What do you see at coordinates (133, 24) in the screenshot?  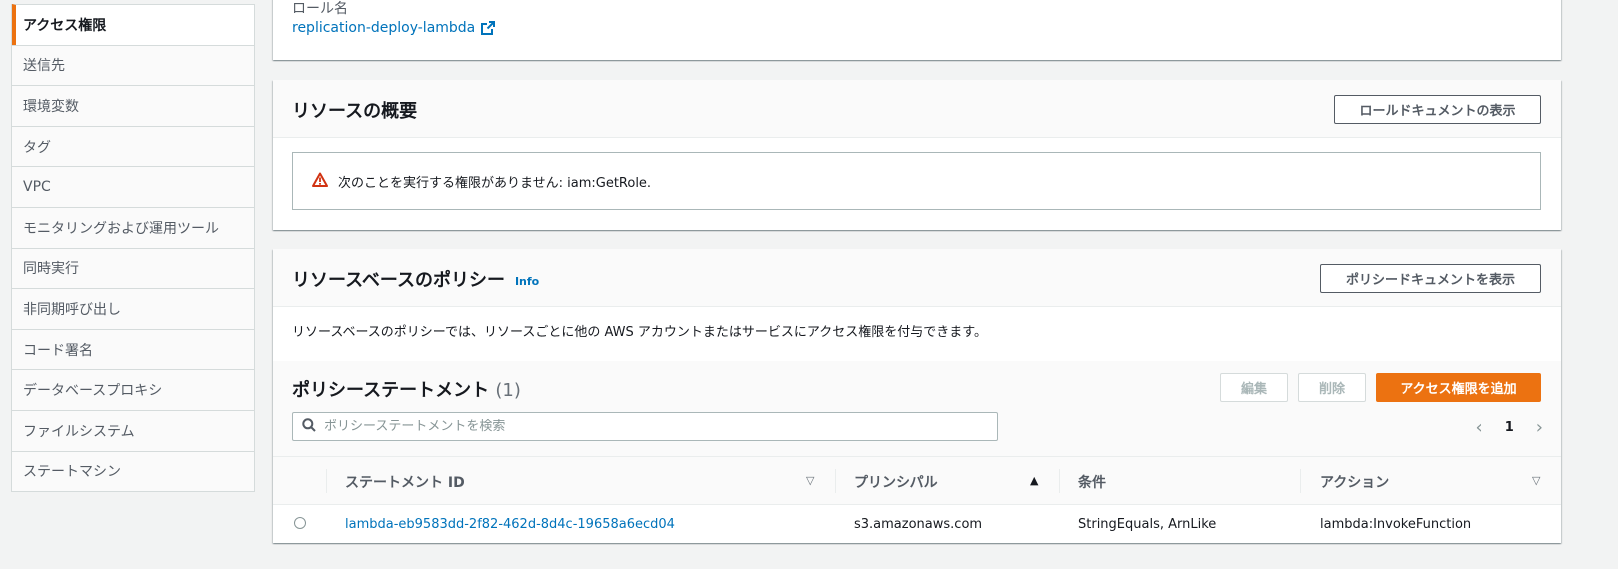 I see `sidebar-item-permissions: アクセス権限` at bounding box center [133, 24].